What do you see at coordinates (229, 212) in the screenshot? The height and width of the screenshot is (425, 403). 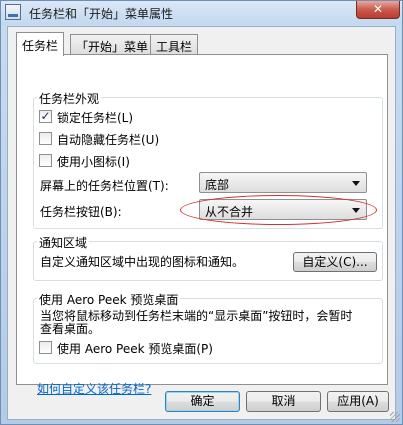 I see `taskbar-buttons-value: 从不合并` at bounding box center [229, 212].